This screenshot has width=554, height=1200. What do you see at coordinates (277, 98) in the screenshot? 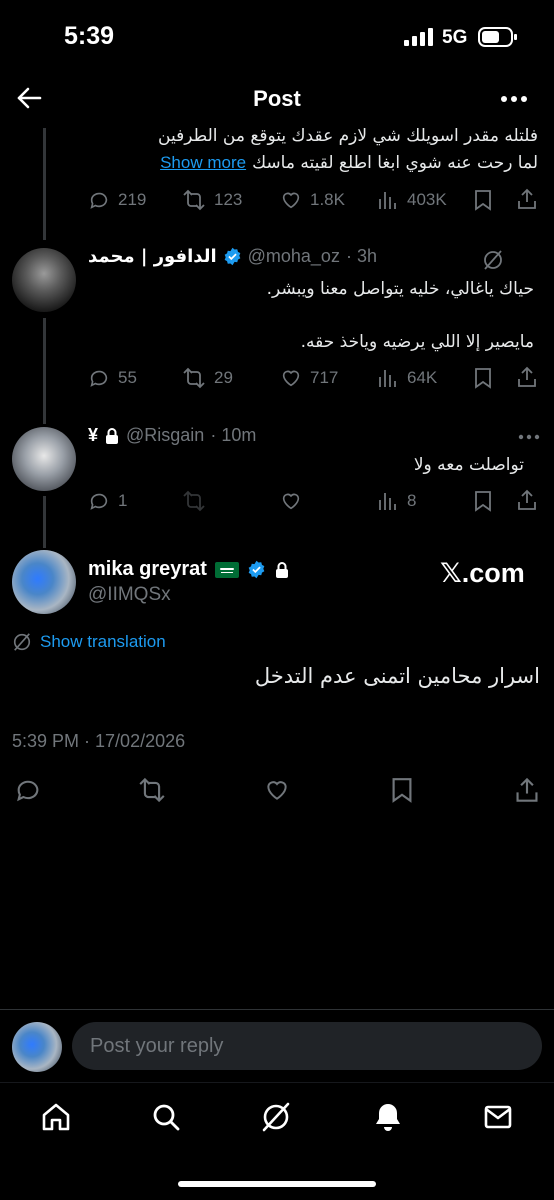
I see `page-title: Post` at bounding box center [277, 98].